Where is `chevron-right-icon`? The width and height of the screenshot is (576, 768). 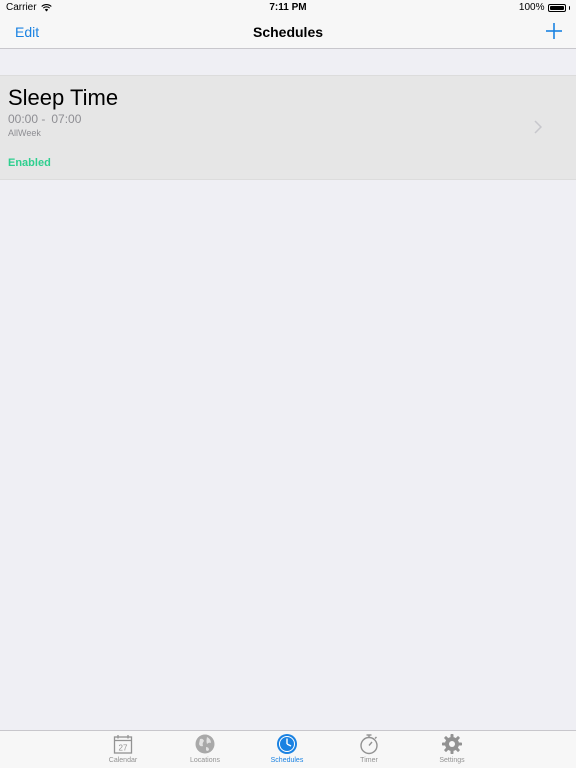 chevron-right-icon is located at coordinates (538, 127).